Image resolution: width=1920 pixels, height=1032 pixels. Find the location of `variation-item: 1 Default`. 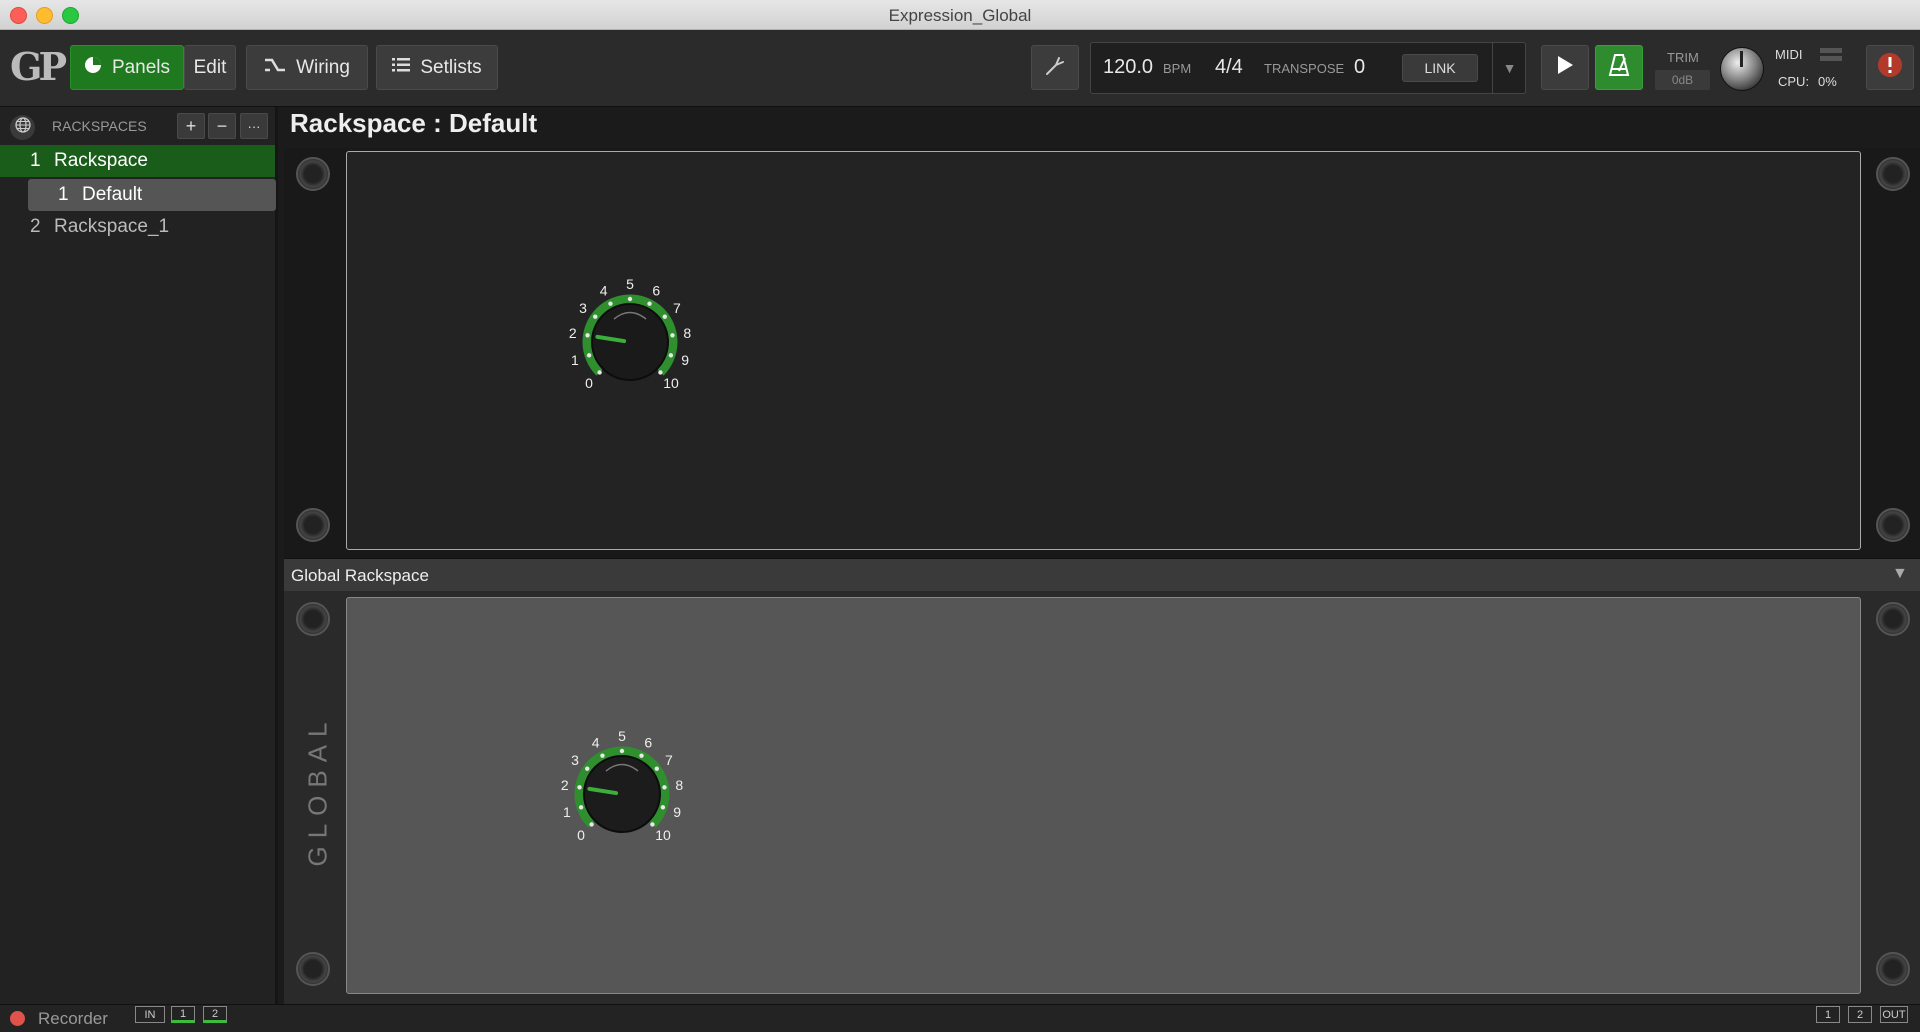

variation-item: 1 Default is located at coordinates (152, 195).